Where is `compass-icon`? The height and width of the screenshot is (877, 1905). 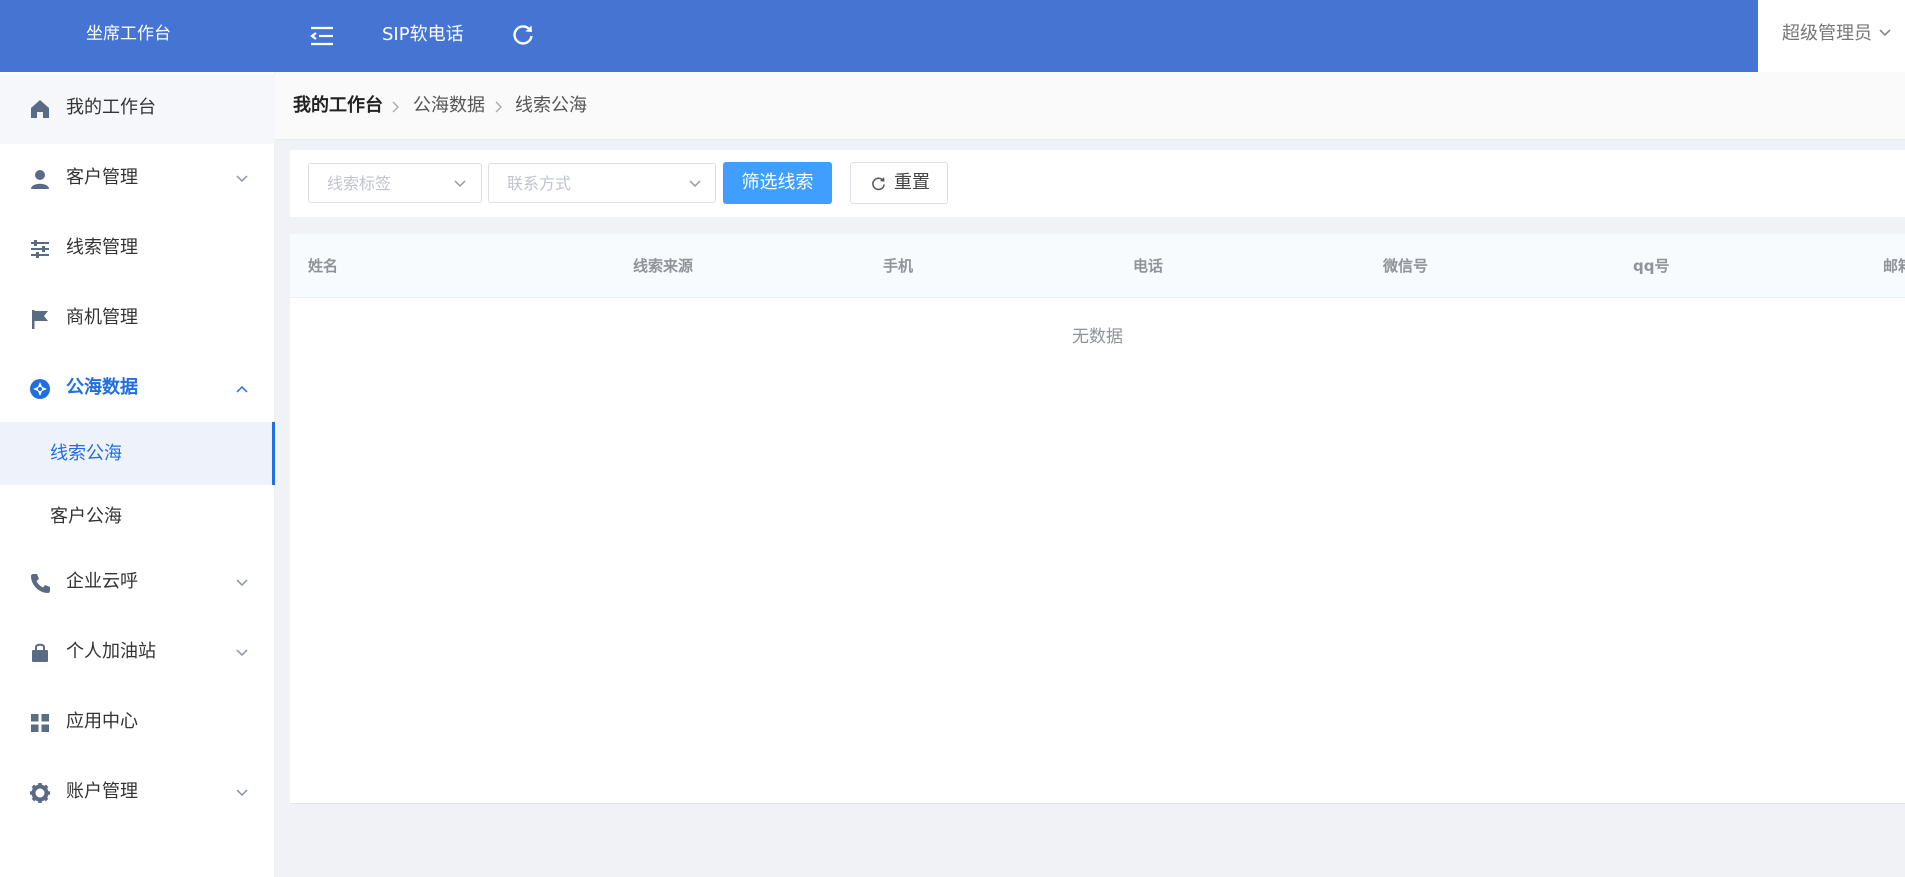 compass-icon is located at coordinates (40, 389).